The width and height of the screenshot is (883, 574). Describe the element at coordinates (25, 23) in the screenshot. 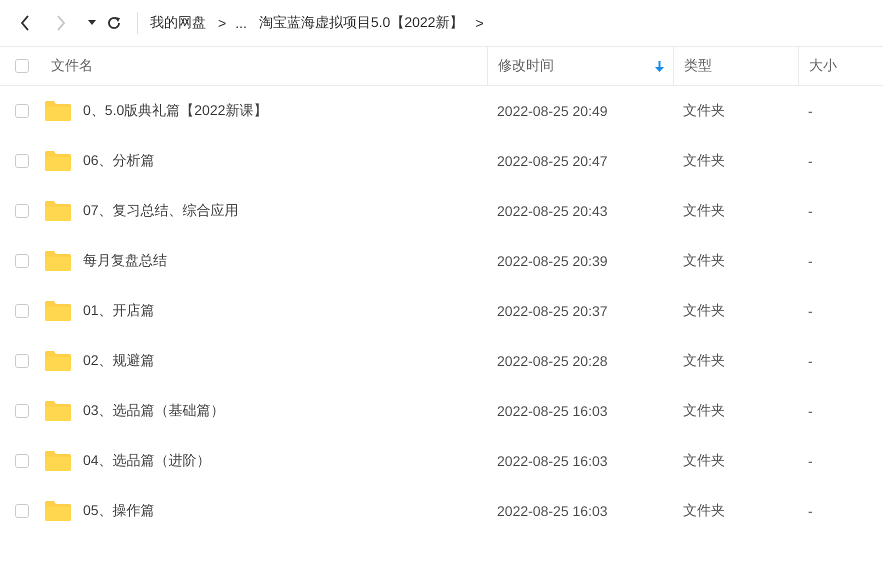

I see `back-icon` at that location.